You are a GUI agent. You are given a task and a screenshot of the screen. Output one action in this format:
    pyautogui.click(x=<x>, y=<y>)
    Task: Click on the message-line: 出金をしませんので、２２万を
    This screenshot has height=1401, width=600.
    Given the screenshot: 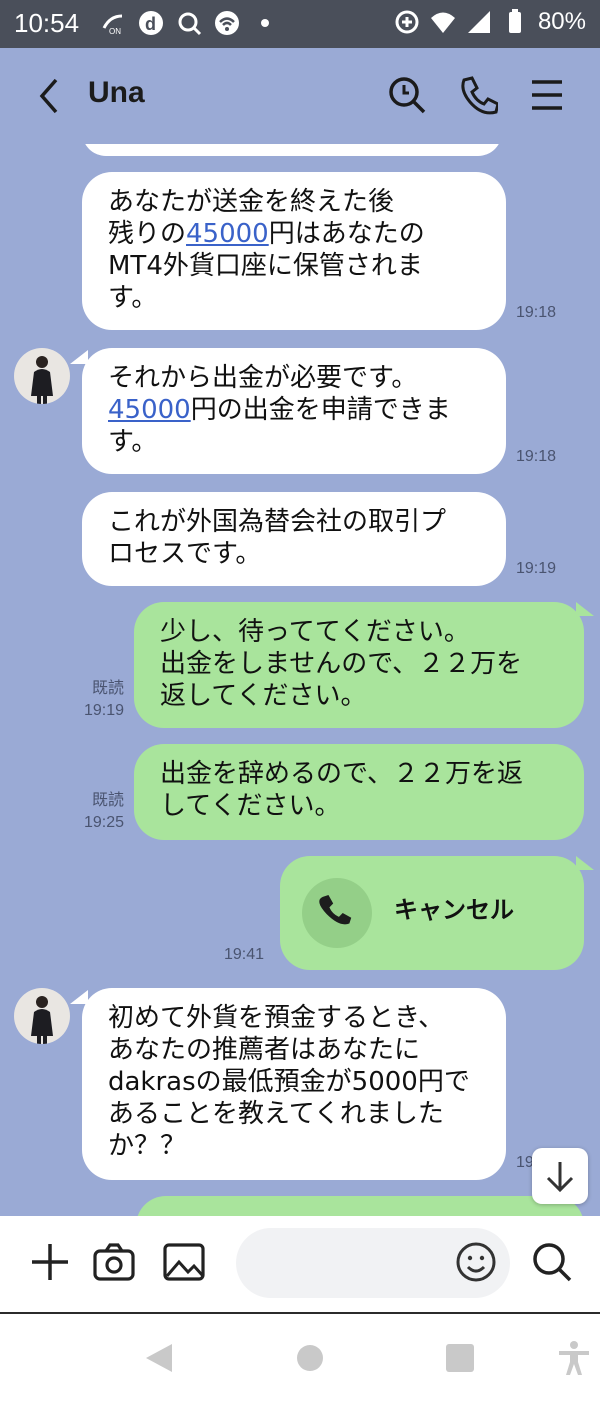 What is the action you would take?
    pyautogui.click(x=341, y=664)
    